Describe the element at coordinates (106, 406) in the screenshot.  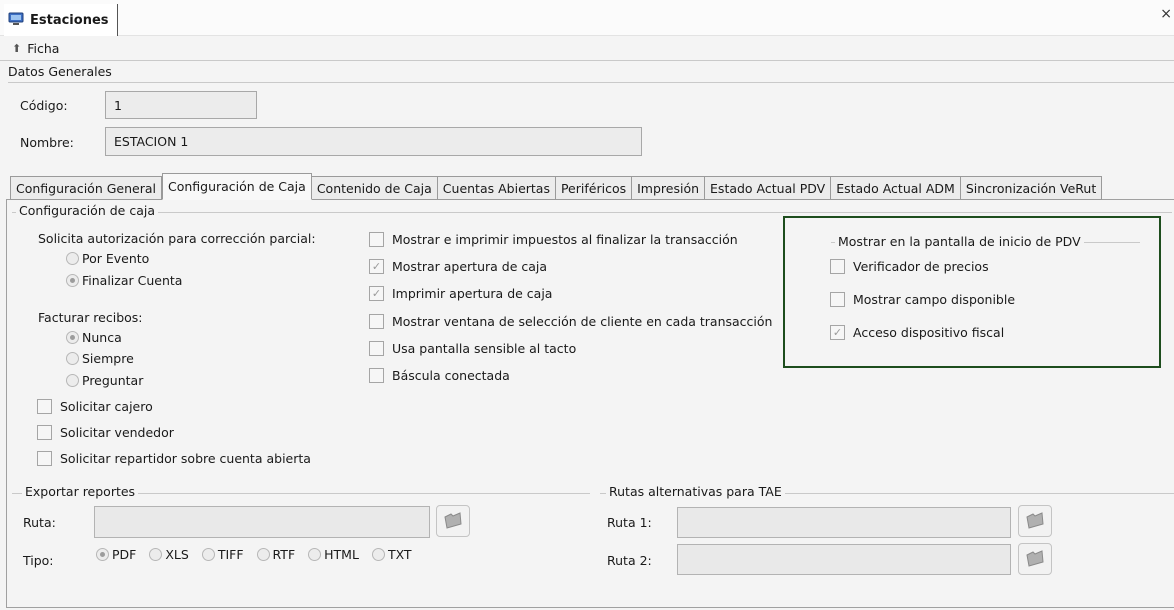
I see `checkbox-label: Solicitar cajero` at that location.